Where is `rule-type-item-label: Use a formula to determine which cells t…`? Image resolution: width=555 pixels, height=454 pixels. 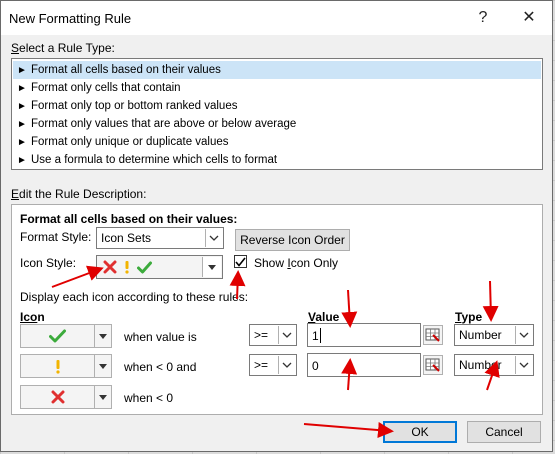
rule-type-item-label: Use a formula to determine which cells t… is located at coordinates (154, 160).